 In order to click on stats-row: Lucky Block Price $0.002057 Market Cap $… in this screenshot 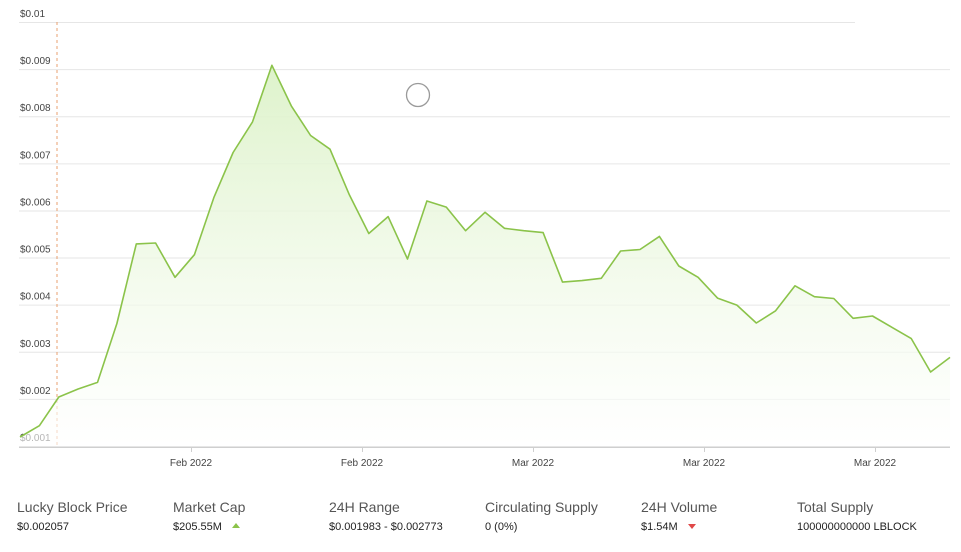, I will do `click(480, 523)`.